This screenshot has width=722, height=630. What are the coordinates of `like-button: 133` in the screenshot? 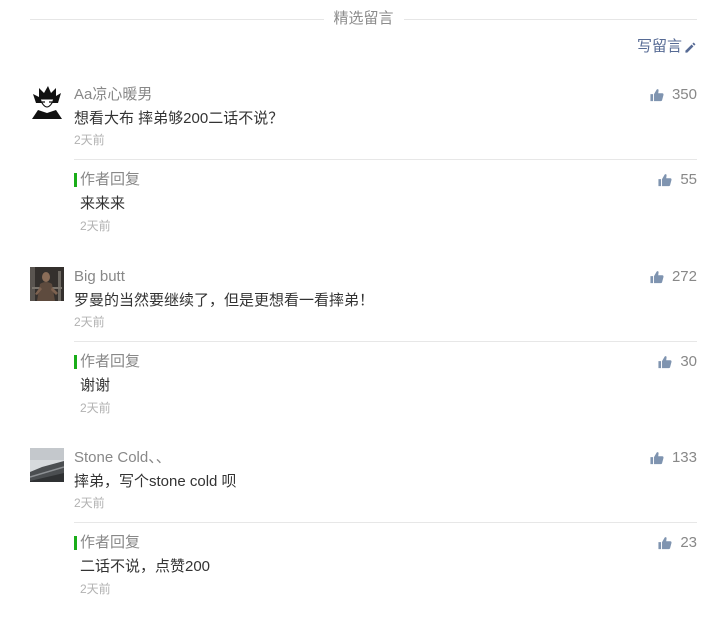 It's located at (673, 458).